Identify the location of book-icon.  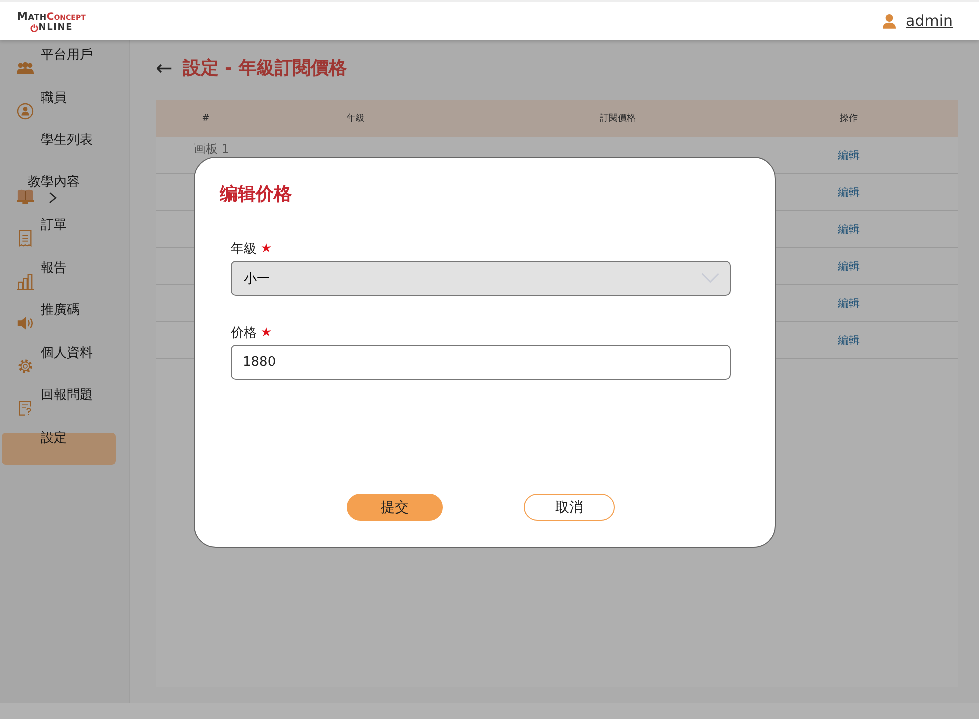
(25, 196).